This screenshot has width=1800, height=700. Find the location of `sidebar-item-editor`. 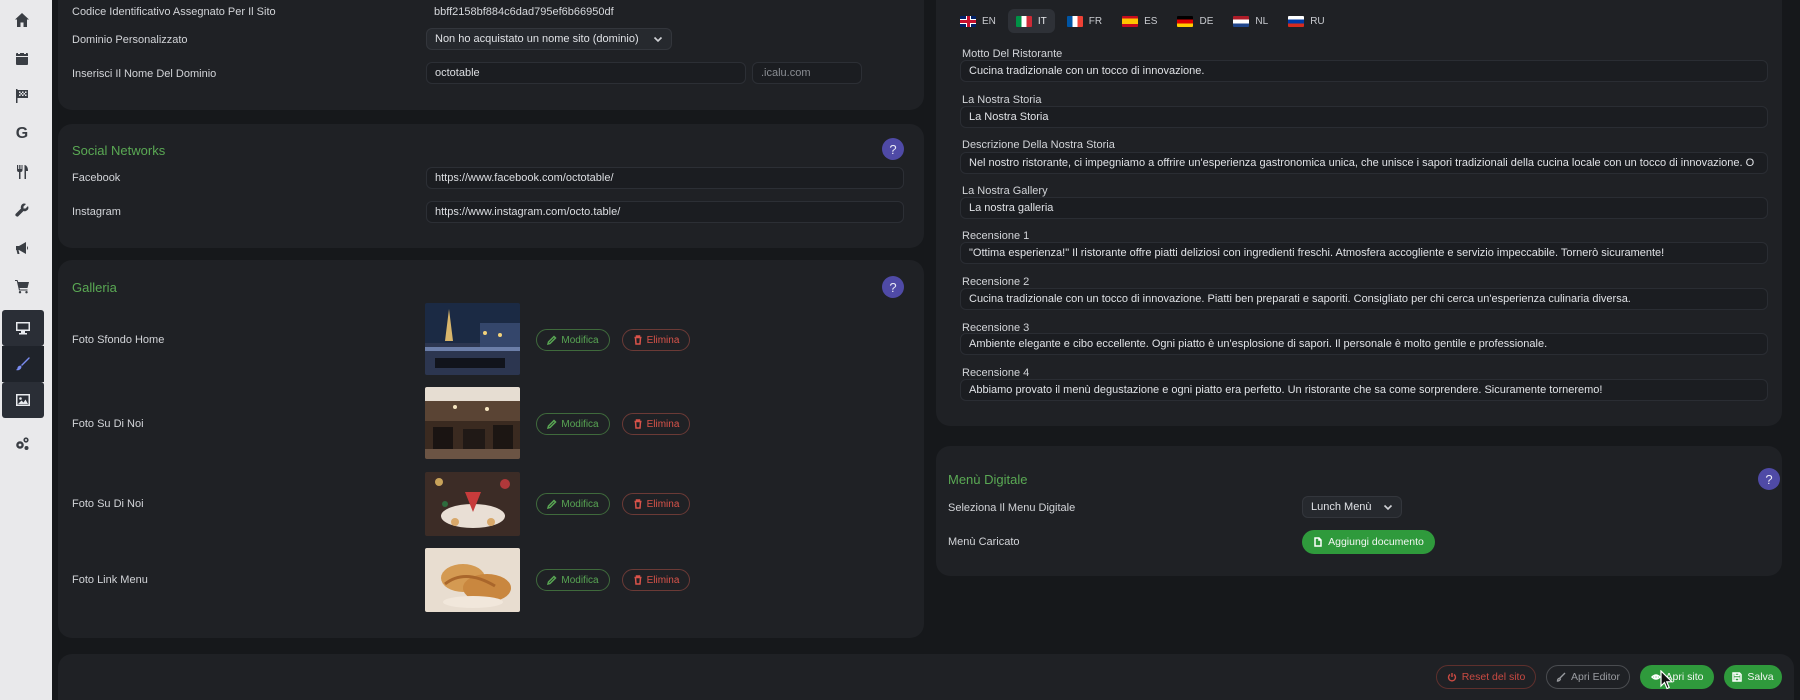

sidebar-item-editor is located at coordinates (23, 364).